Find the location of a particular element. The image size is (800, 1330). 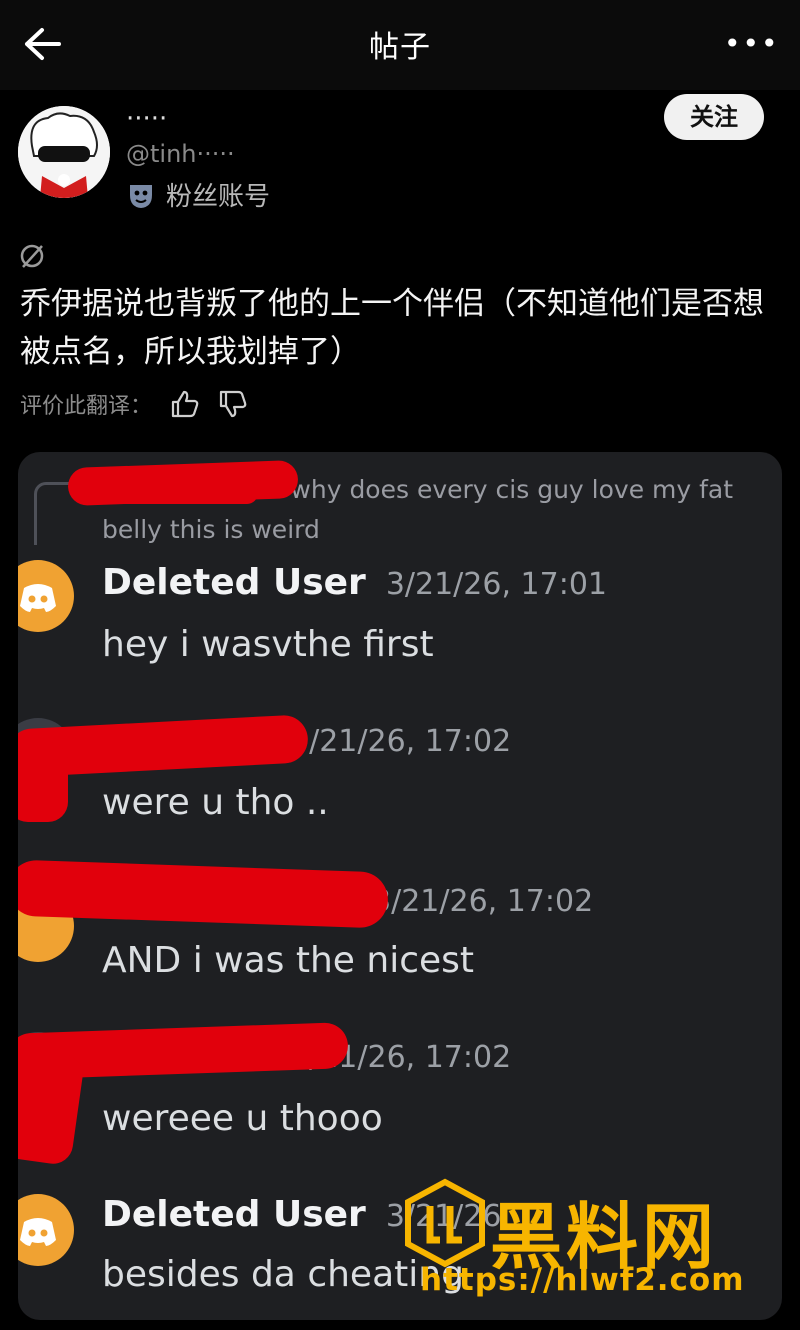

no-symbol-icon is located at coordinates (32, 258).